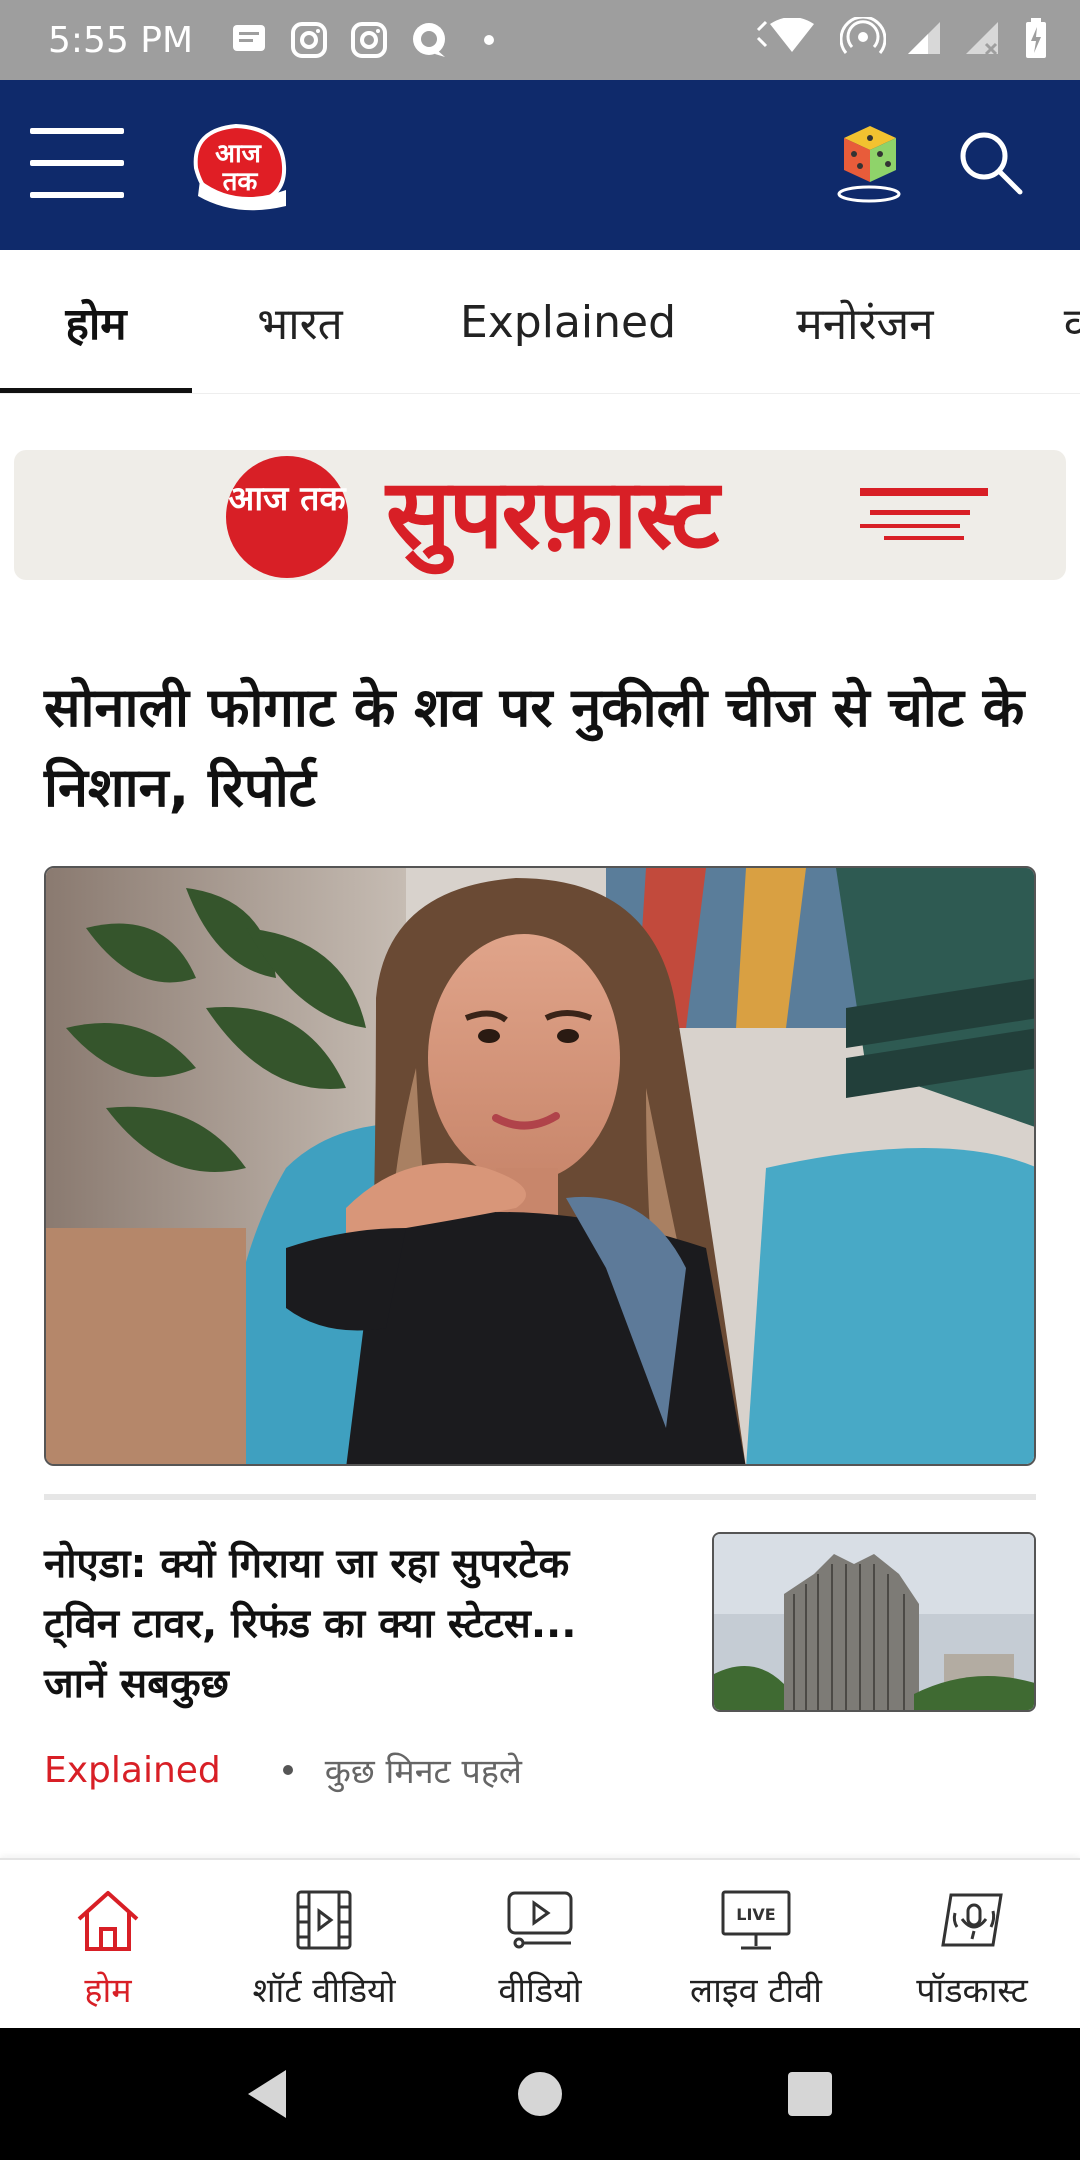  I want to click on nav-label: होम, so click(108, 1991).